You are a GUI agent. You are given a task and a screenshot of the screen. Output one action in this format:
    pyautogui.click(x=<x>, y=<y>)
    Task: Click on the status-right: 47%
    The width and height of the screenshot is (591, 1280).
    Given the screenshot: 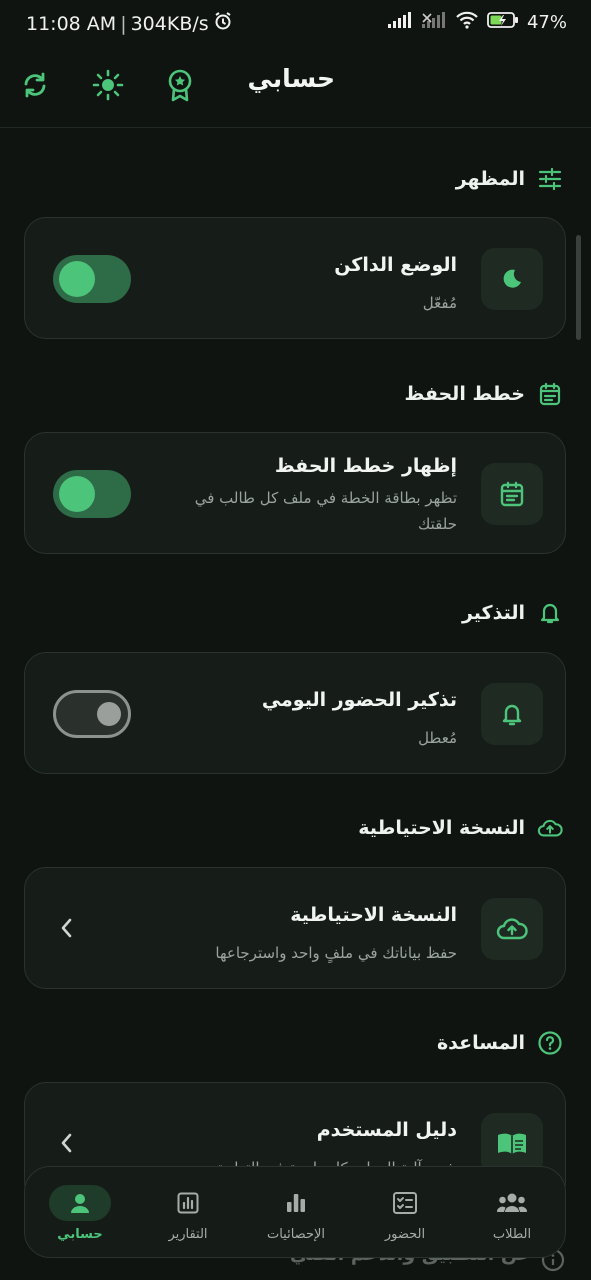 What is the action you would take?
    pyautogui.click(x=477, y=22)
    